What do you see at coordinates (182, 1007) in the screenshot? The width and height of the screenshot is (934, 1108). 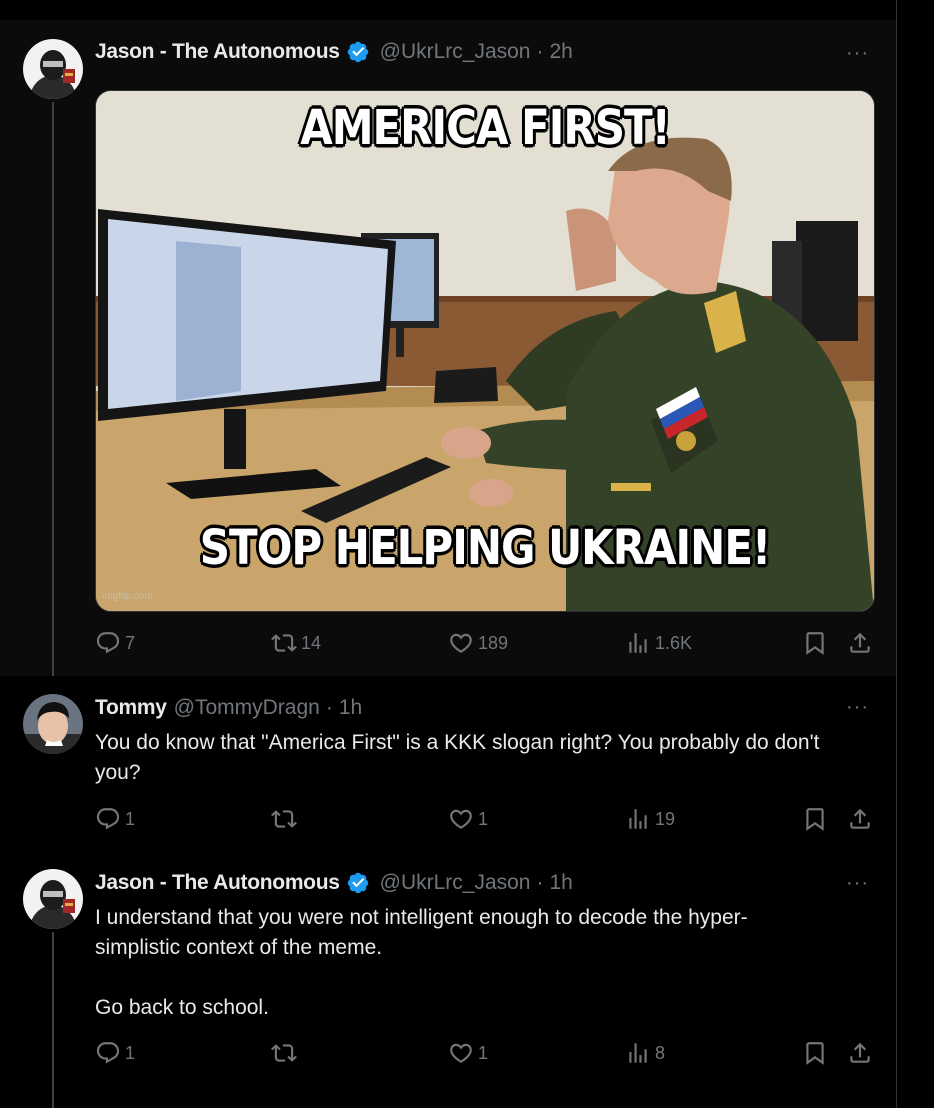 I see `tweet-text-line: Go back to school.` at bounding box center [182, 1007].